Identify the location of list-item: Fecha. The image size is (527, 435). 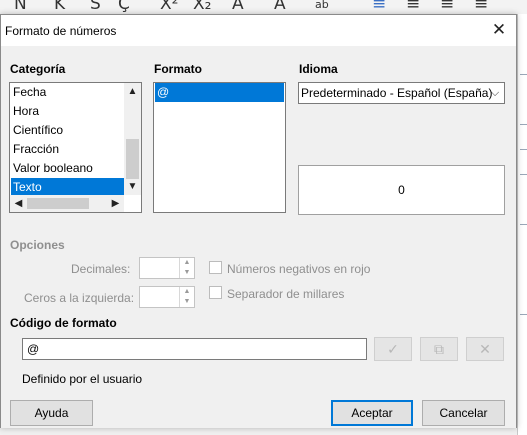
(67, 92).